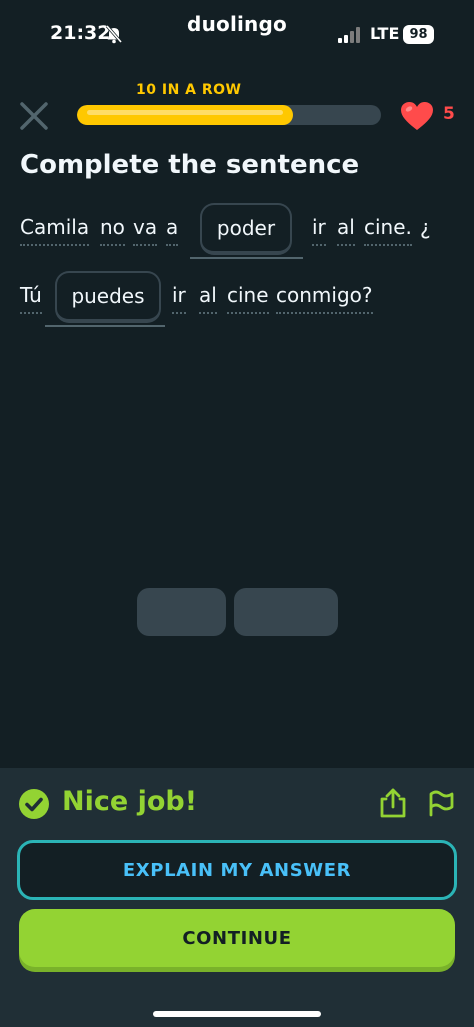 Image resolution: width=474 pixels, height=1027 pixels. What do you see at coordinates (185, 112) in the screenshot?
I see `progress-shine` at bounding box center [185, 112].